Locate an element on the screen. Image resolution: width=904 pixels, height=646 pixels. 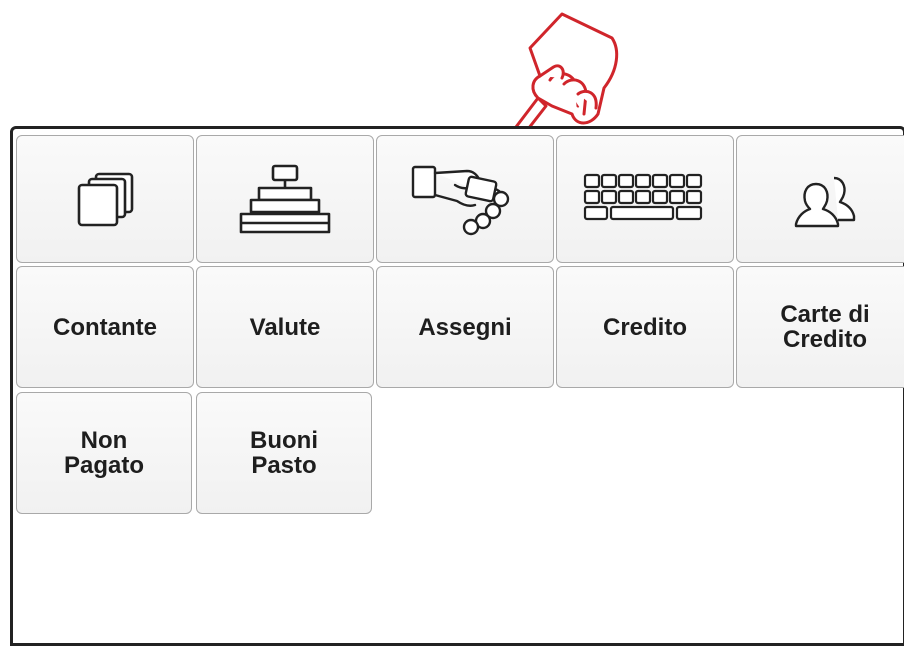
cash-register-icon is located at coordinates (285, 199).